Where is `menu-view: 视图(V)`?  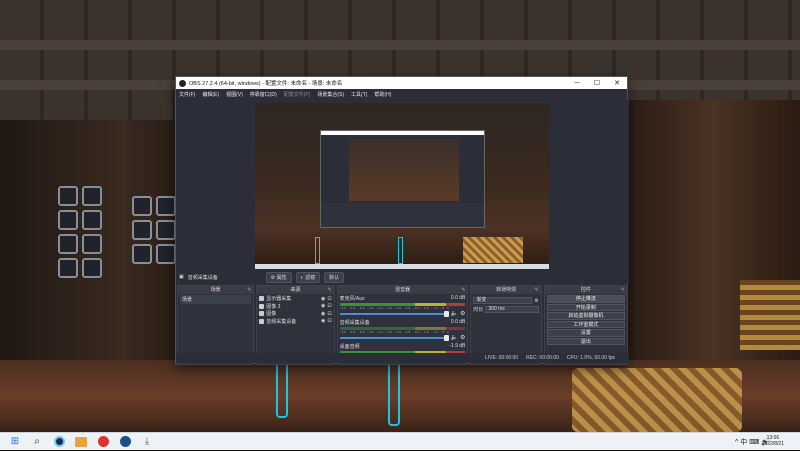 menu-view: 视图(V) is located at coordinates (234, 94).